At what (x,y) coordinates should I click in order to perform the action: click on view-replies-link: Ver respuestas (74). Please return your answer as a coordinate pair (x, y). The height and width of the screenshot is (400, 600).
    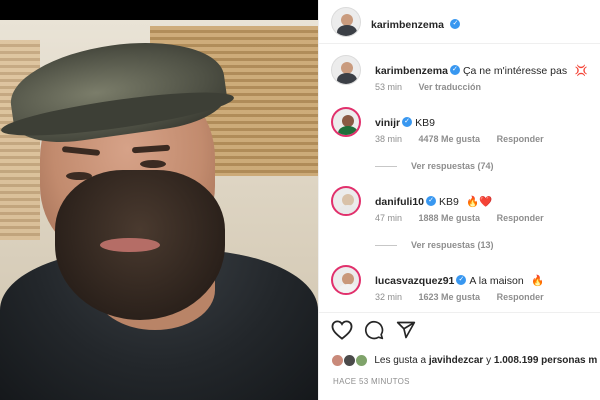
    Looking at the image, I should click on (434, 166).